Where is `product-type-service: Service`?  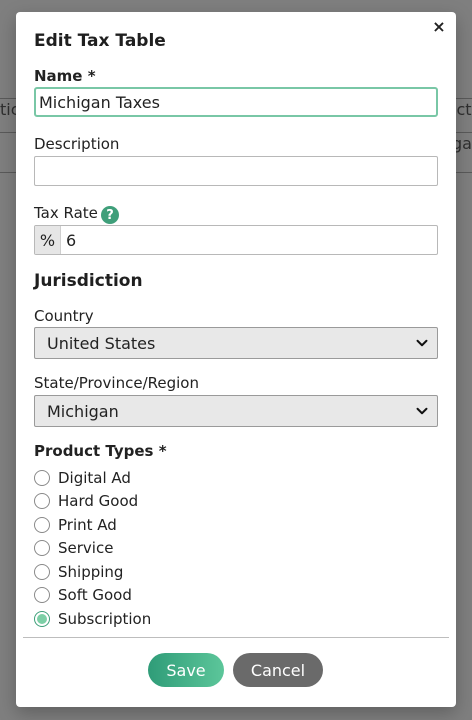 product-type-service: Service is located at coordinates (236, 549).